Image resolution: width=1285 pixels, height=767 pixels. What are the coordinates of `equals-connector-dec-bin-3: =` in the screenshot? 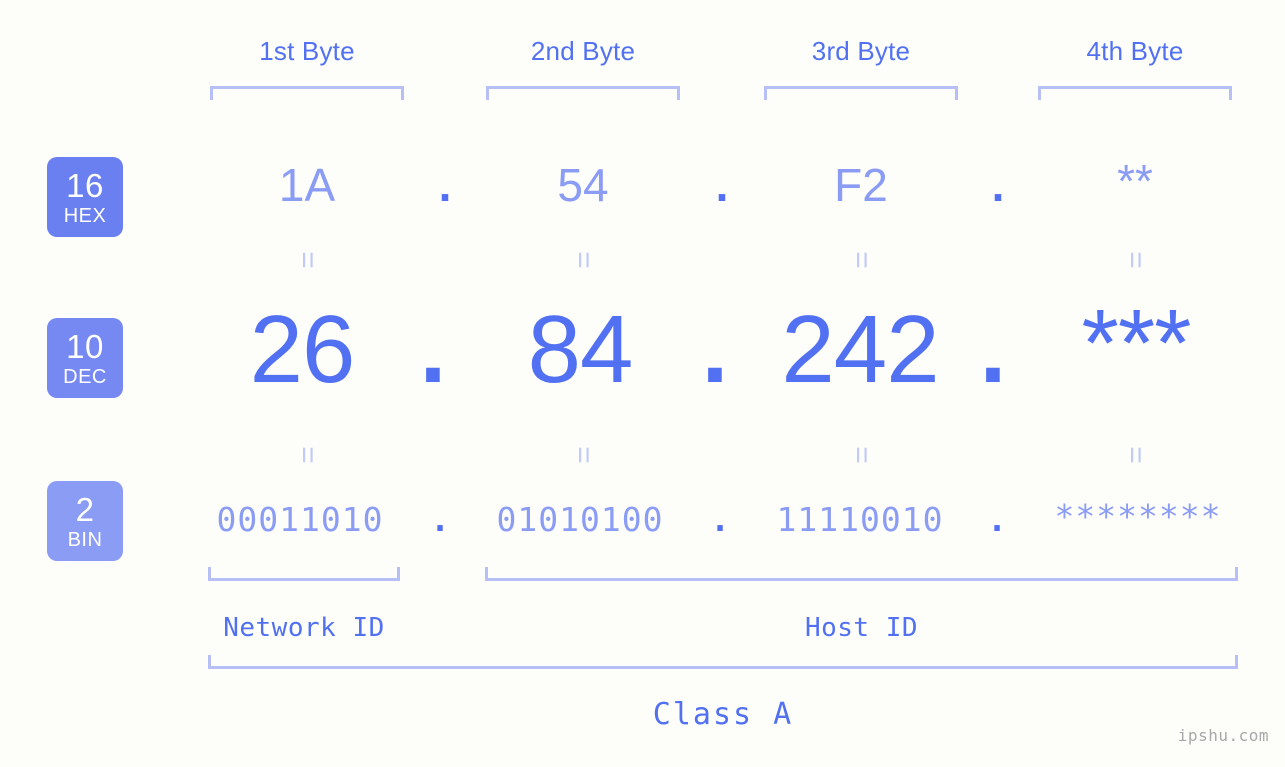 It's located at (861, 455).